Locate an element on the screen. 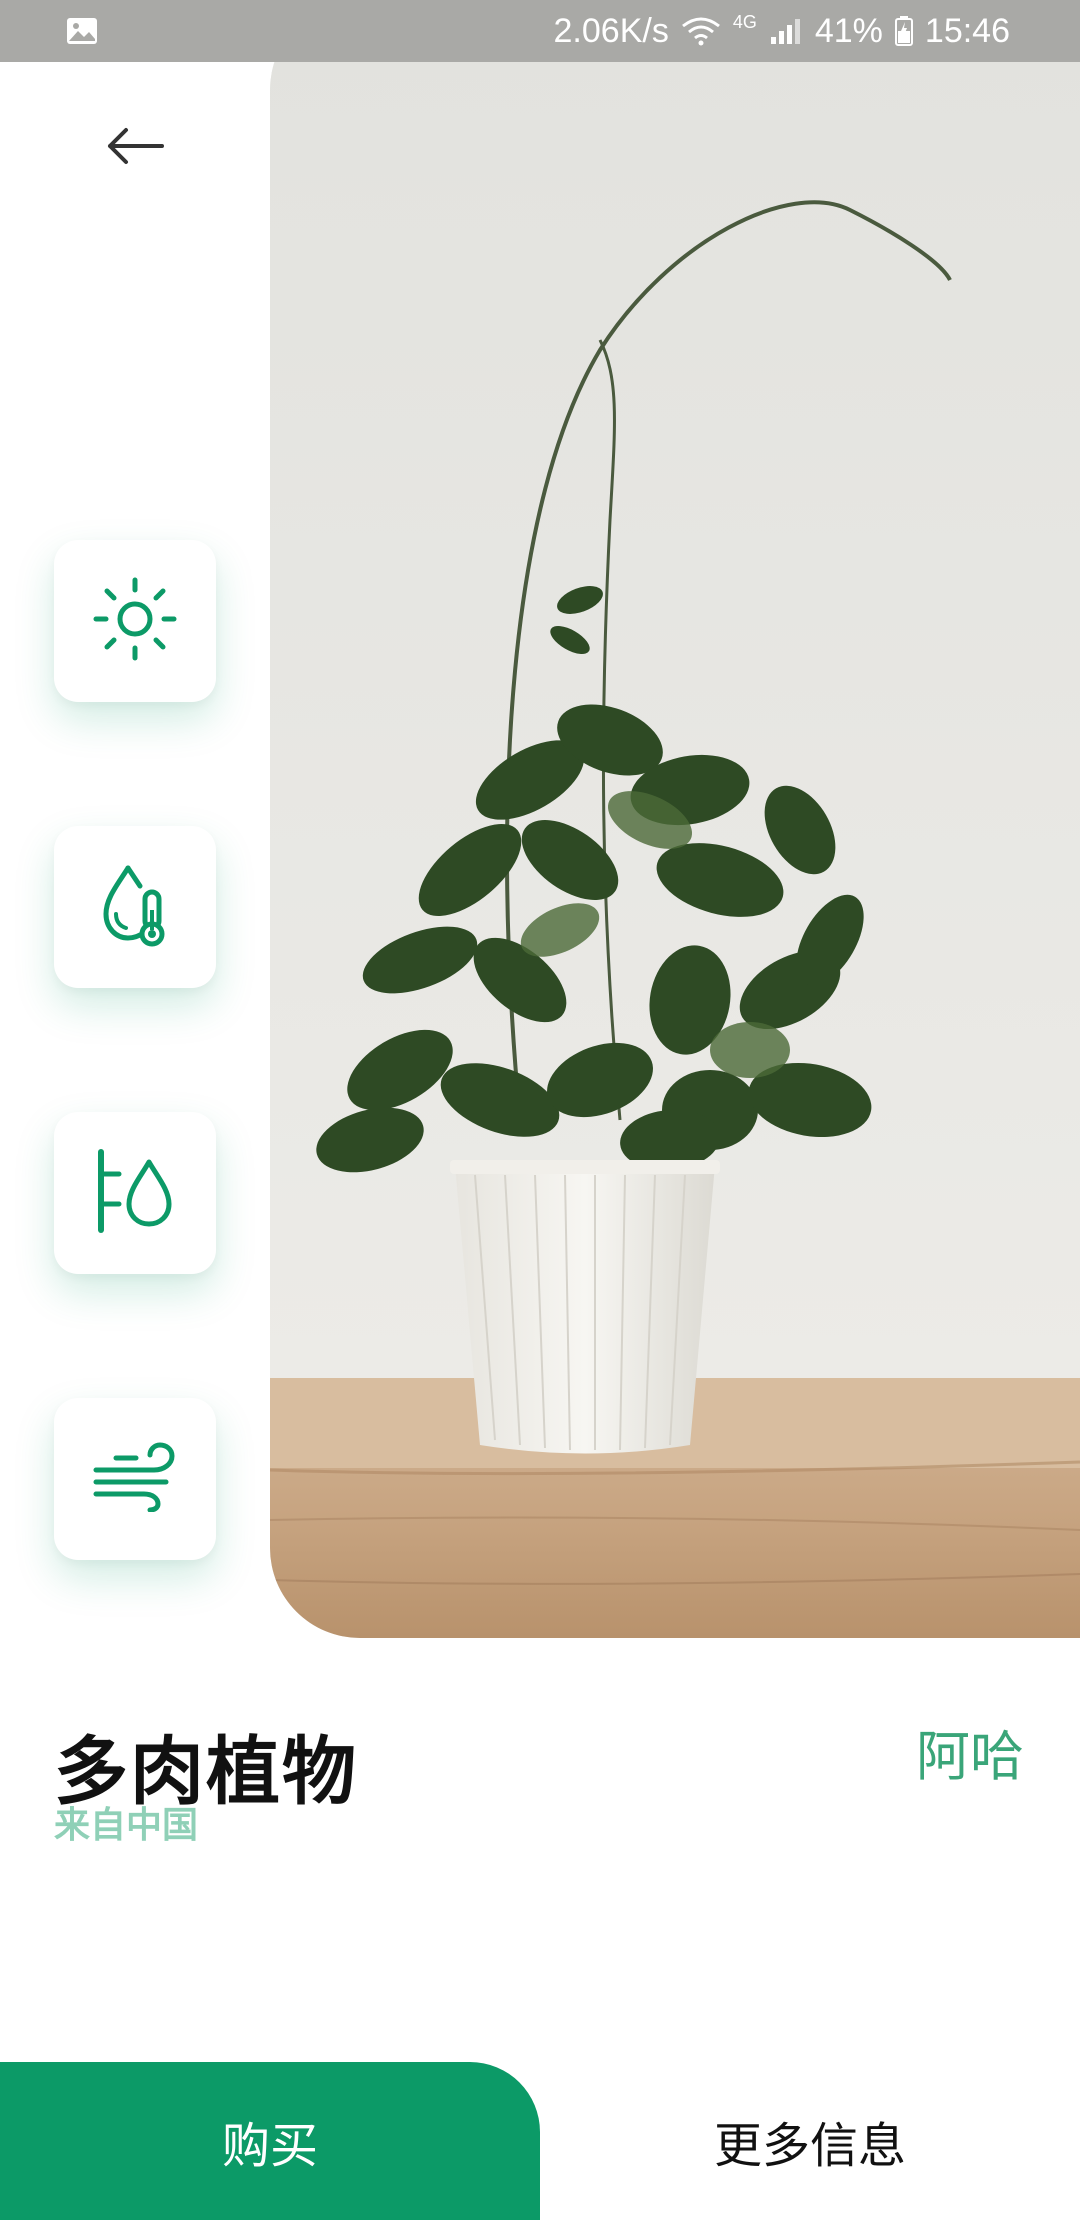 Image resolution: width=1080 pixels, height=2220 pixels. wifi-icon is located at coordinates (701, 31).